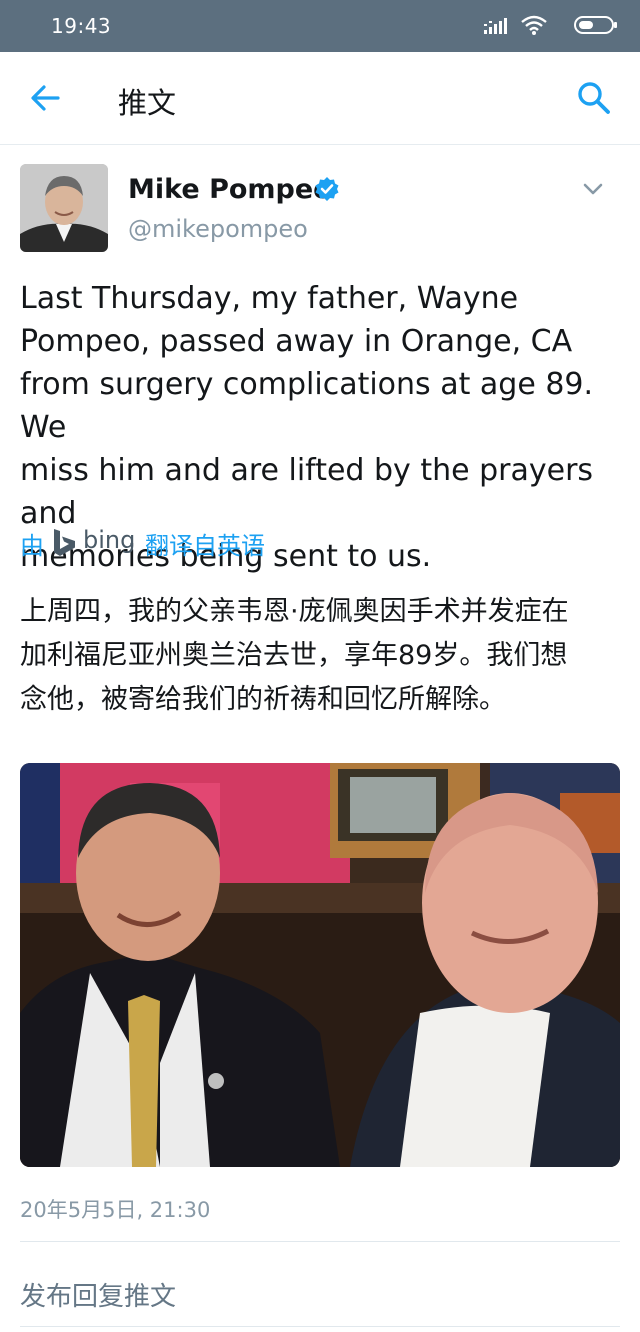 The image size is (640, 1332). I want to click on wifi-icon, so click(534, 25).